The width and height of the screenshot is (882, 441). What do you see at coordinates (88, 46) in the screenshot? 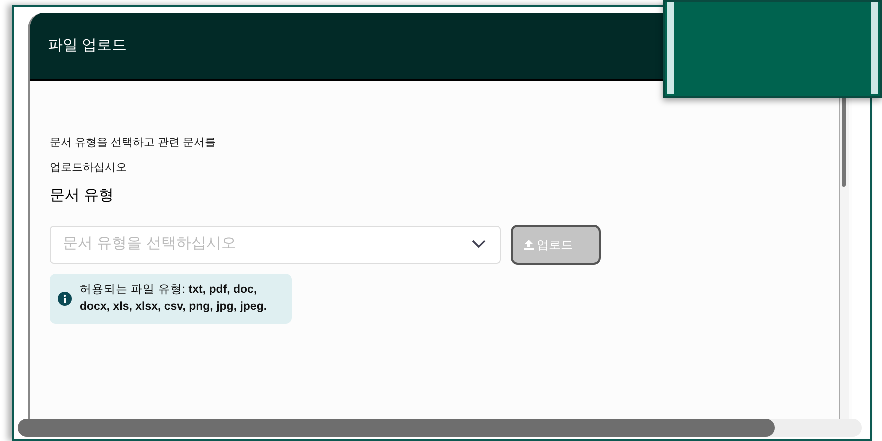
I see `dialog-title: 파일 업로드` at bounding box center [88, 46].